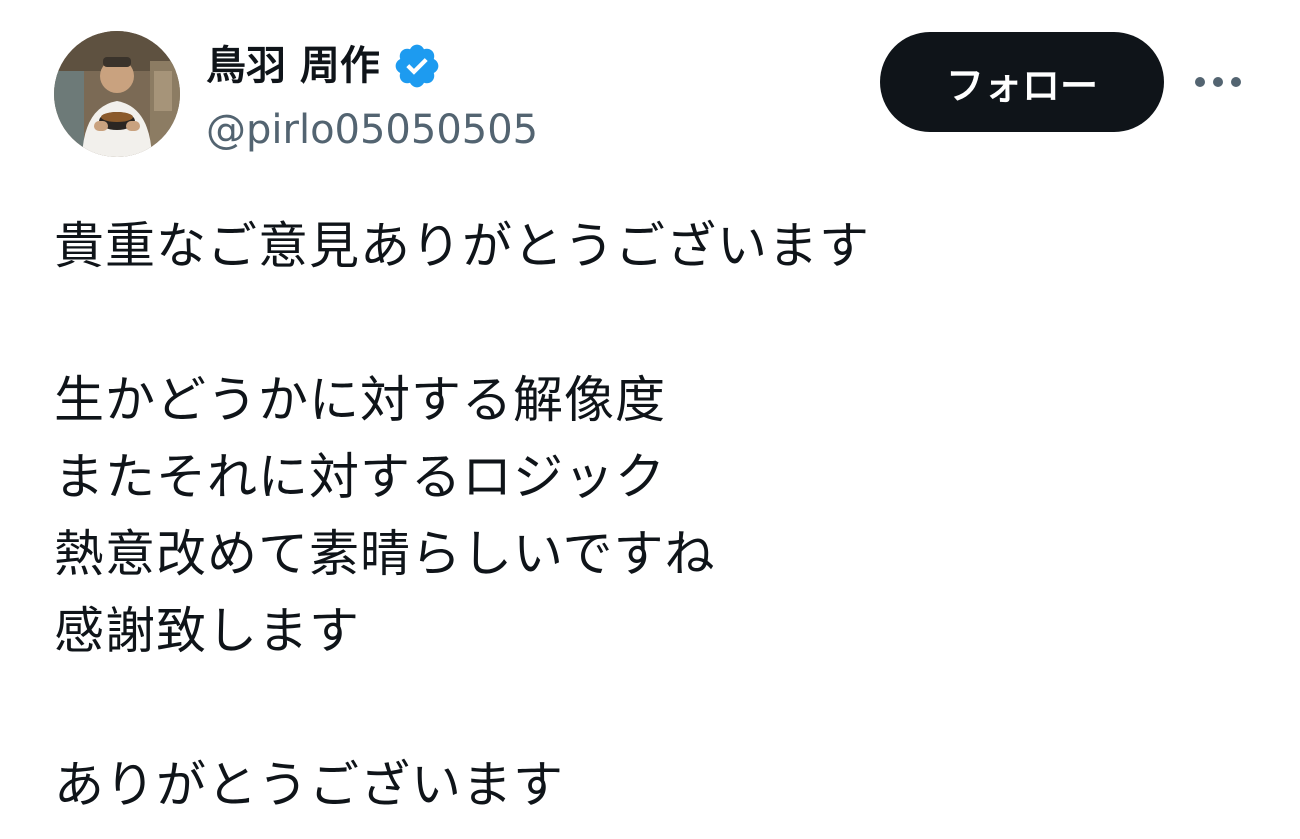 The image size is (1300, 839). I want to click on author-name-row: 鳥羽 周作, so click(324, 66).